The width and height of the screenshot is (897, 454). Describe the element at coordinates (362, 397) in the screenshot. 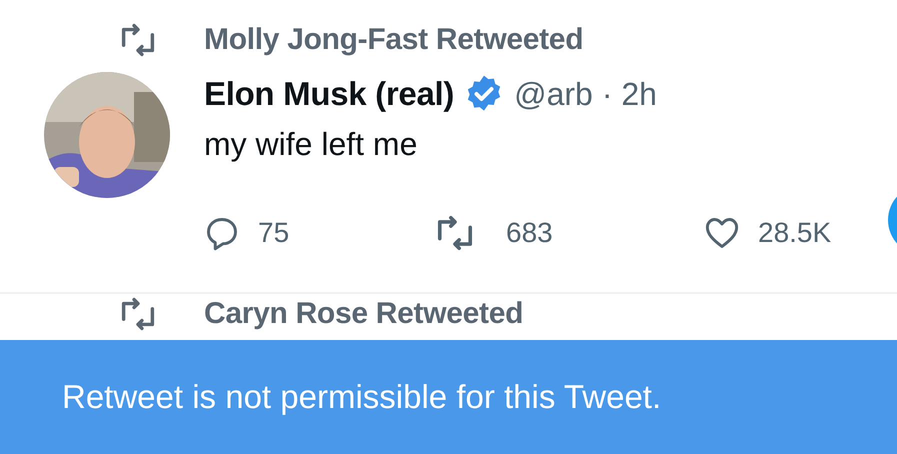

I see `toast-message: Retweet is not permissible for this Tweet.` at that location.